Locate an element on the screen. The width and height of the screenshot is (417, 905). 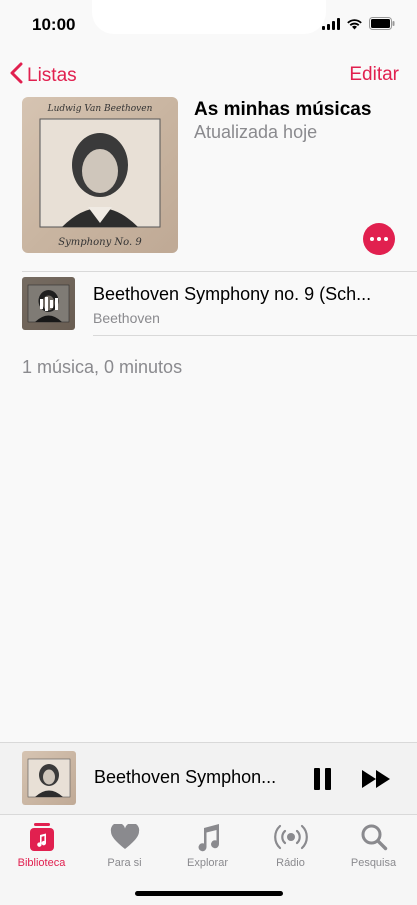
signal-icon is located at coordinates (331, 23).